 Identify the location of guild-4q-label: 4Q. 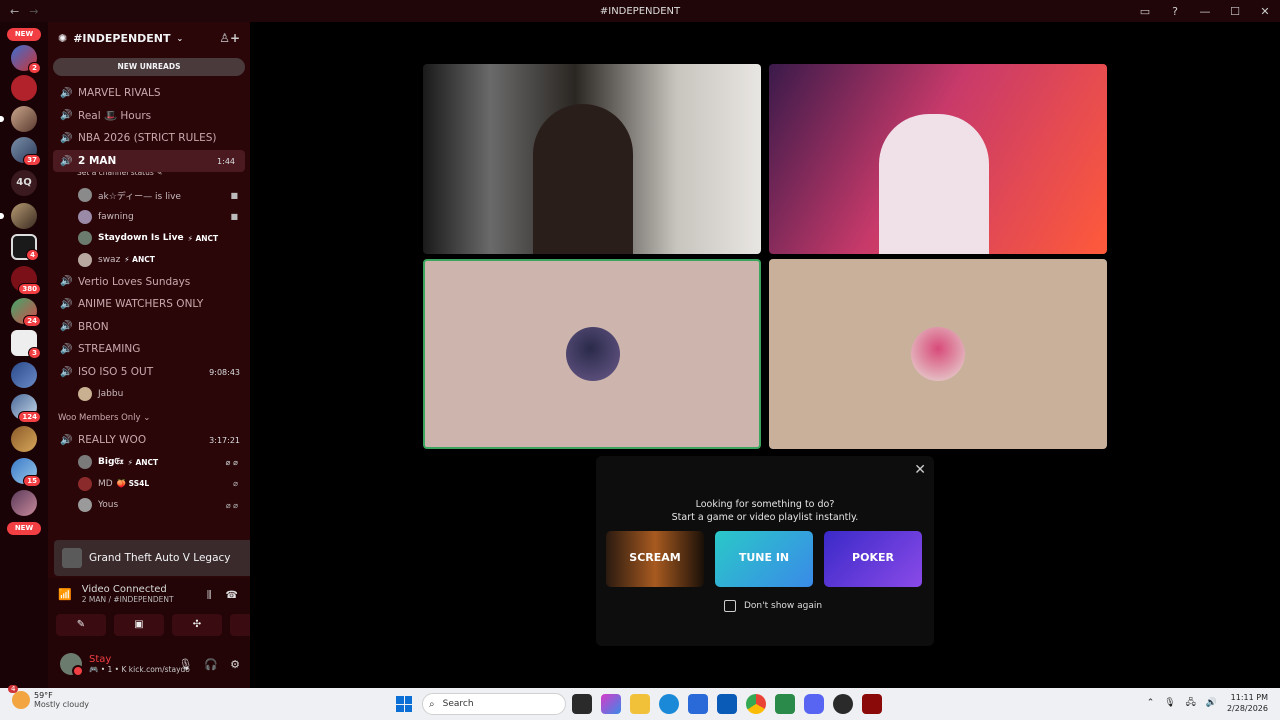
(24, 182).